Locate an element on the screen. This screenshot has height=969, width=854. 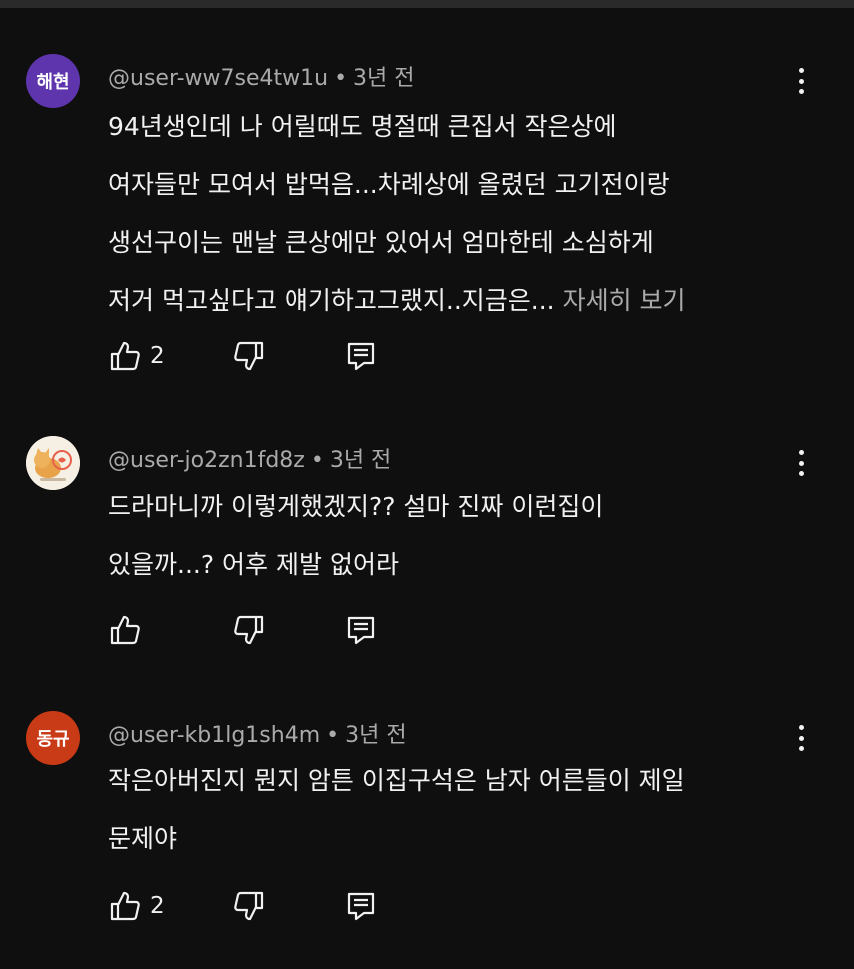
avatar-initials: 해현 is located at coordinates (53, 82).